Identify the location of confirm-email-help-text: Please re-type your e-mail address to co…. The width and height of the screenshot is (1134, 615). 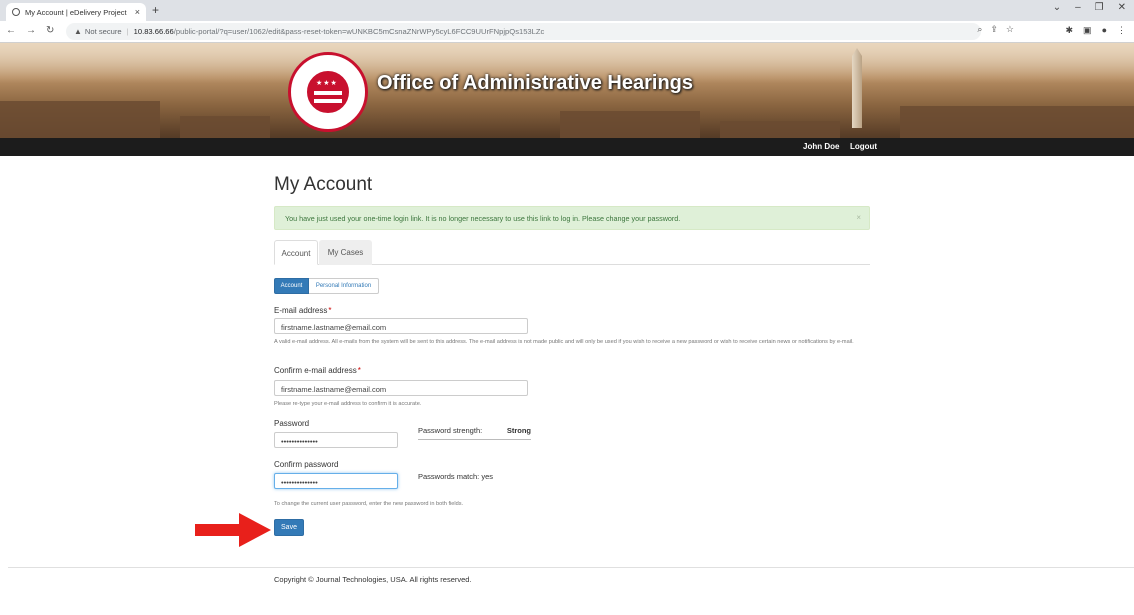
(348, 404).